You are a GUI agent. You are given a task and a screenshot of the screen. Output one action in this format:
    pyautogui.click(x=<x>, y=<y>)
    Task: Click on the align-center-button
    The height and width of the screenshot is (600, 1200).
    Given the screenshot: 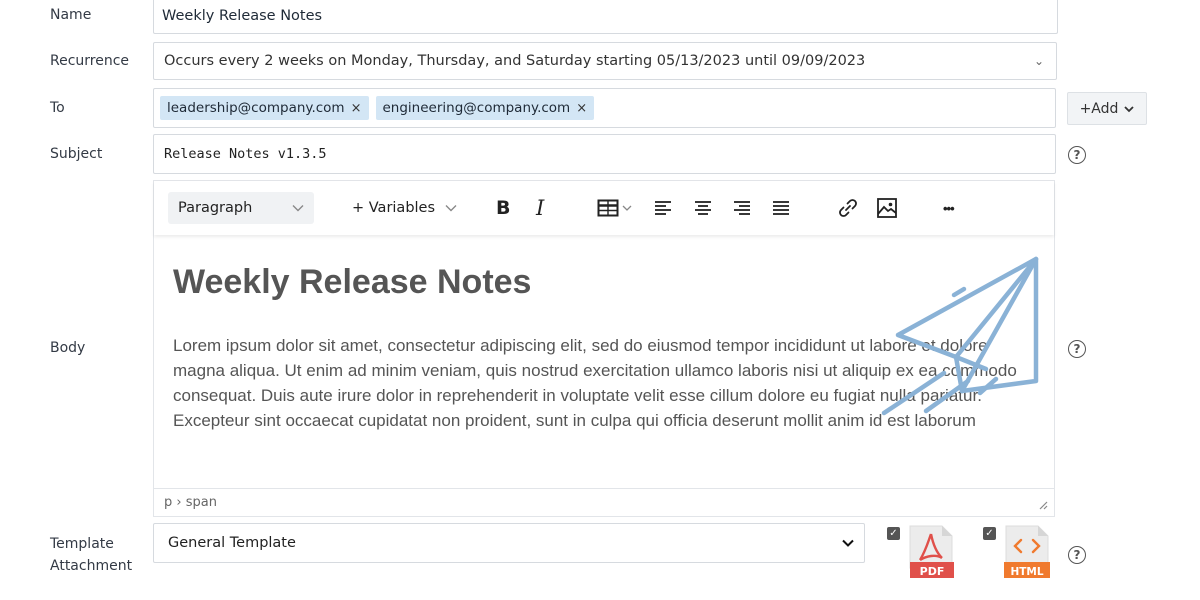 What is the action you would take?
    pyautogui.click(x=703, y=208)
    